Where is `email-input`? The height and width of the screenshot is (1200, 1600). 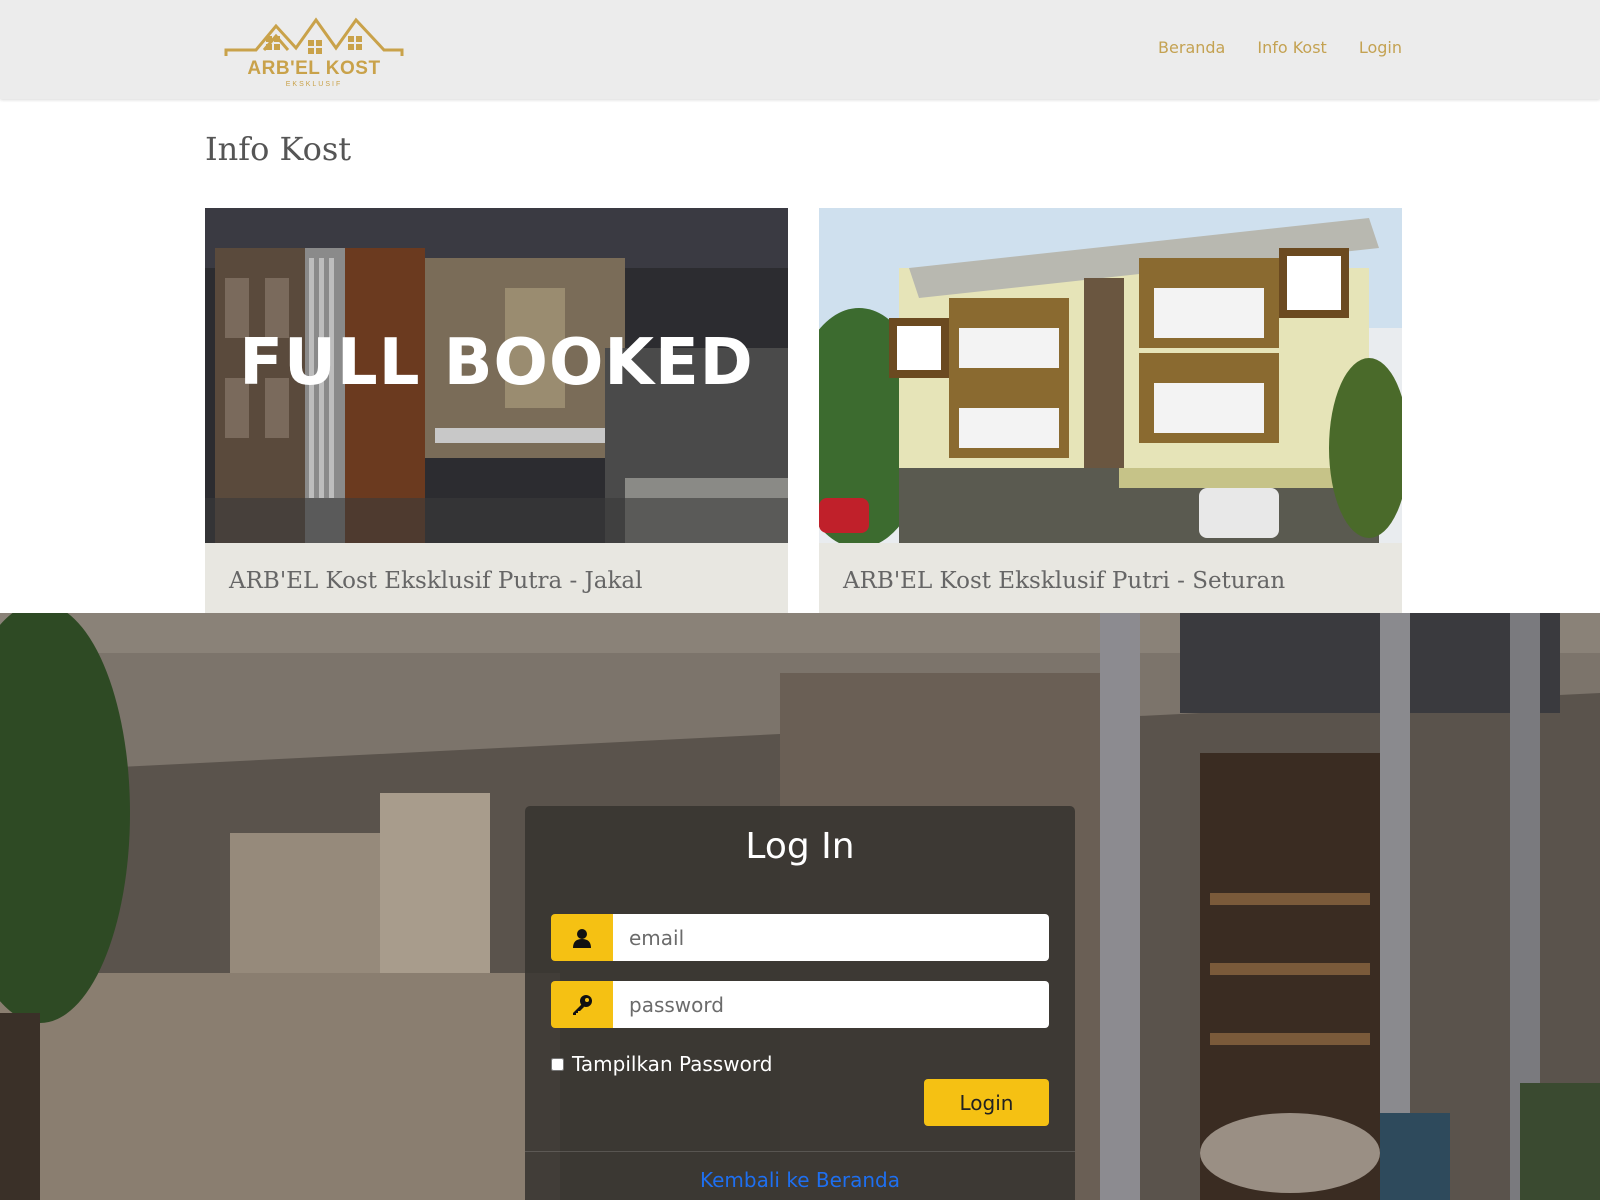
email-input is located at coordinates (831, 937).